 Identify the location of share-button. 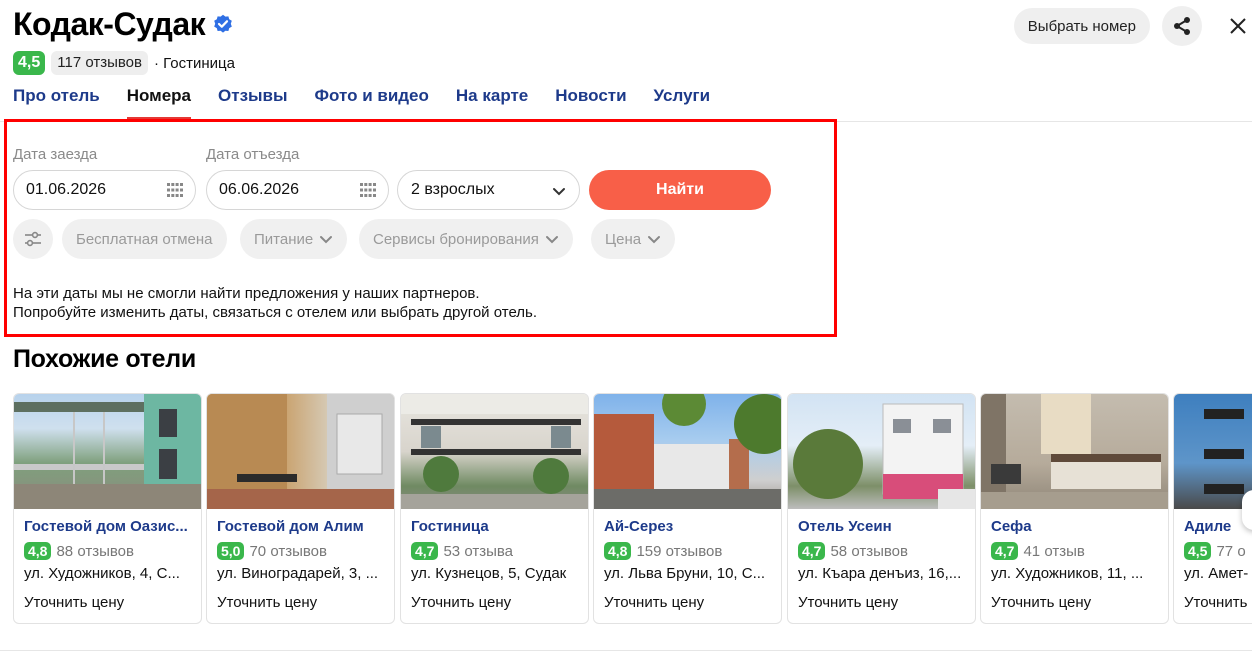
(1182, 26).